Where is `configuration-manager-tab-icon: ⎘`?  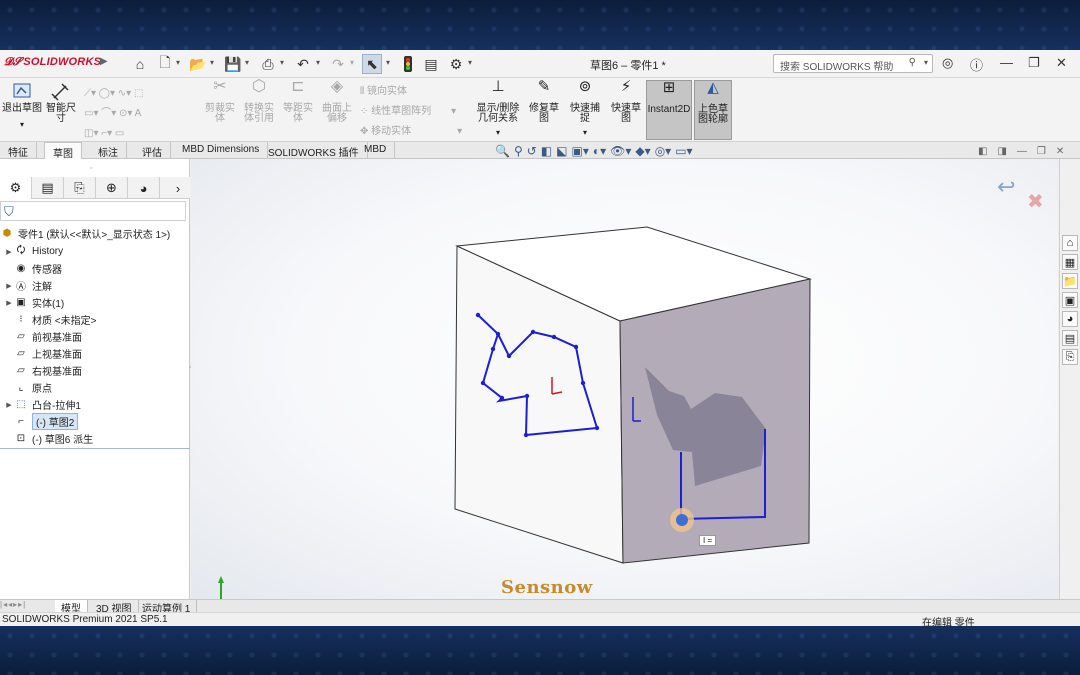 configuration-manager-tab-icon: ⎘ is located at coordinates (80, 188).